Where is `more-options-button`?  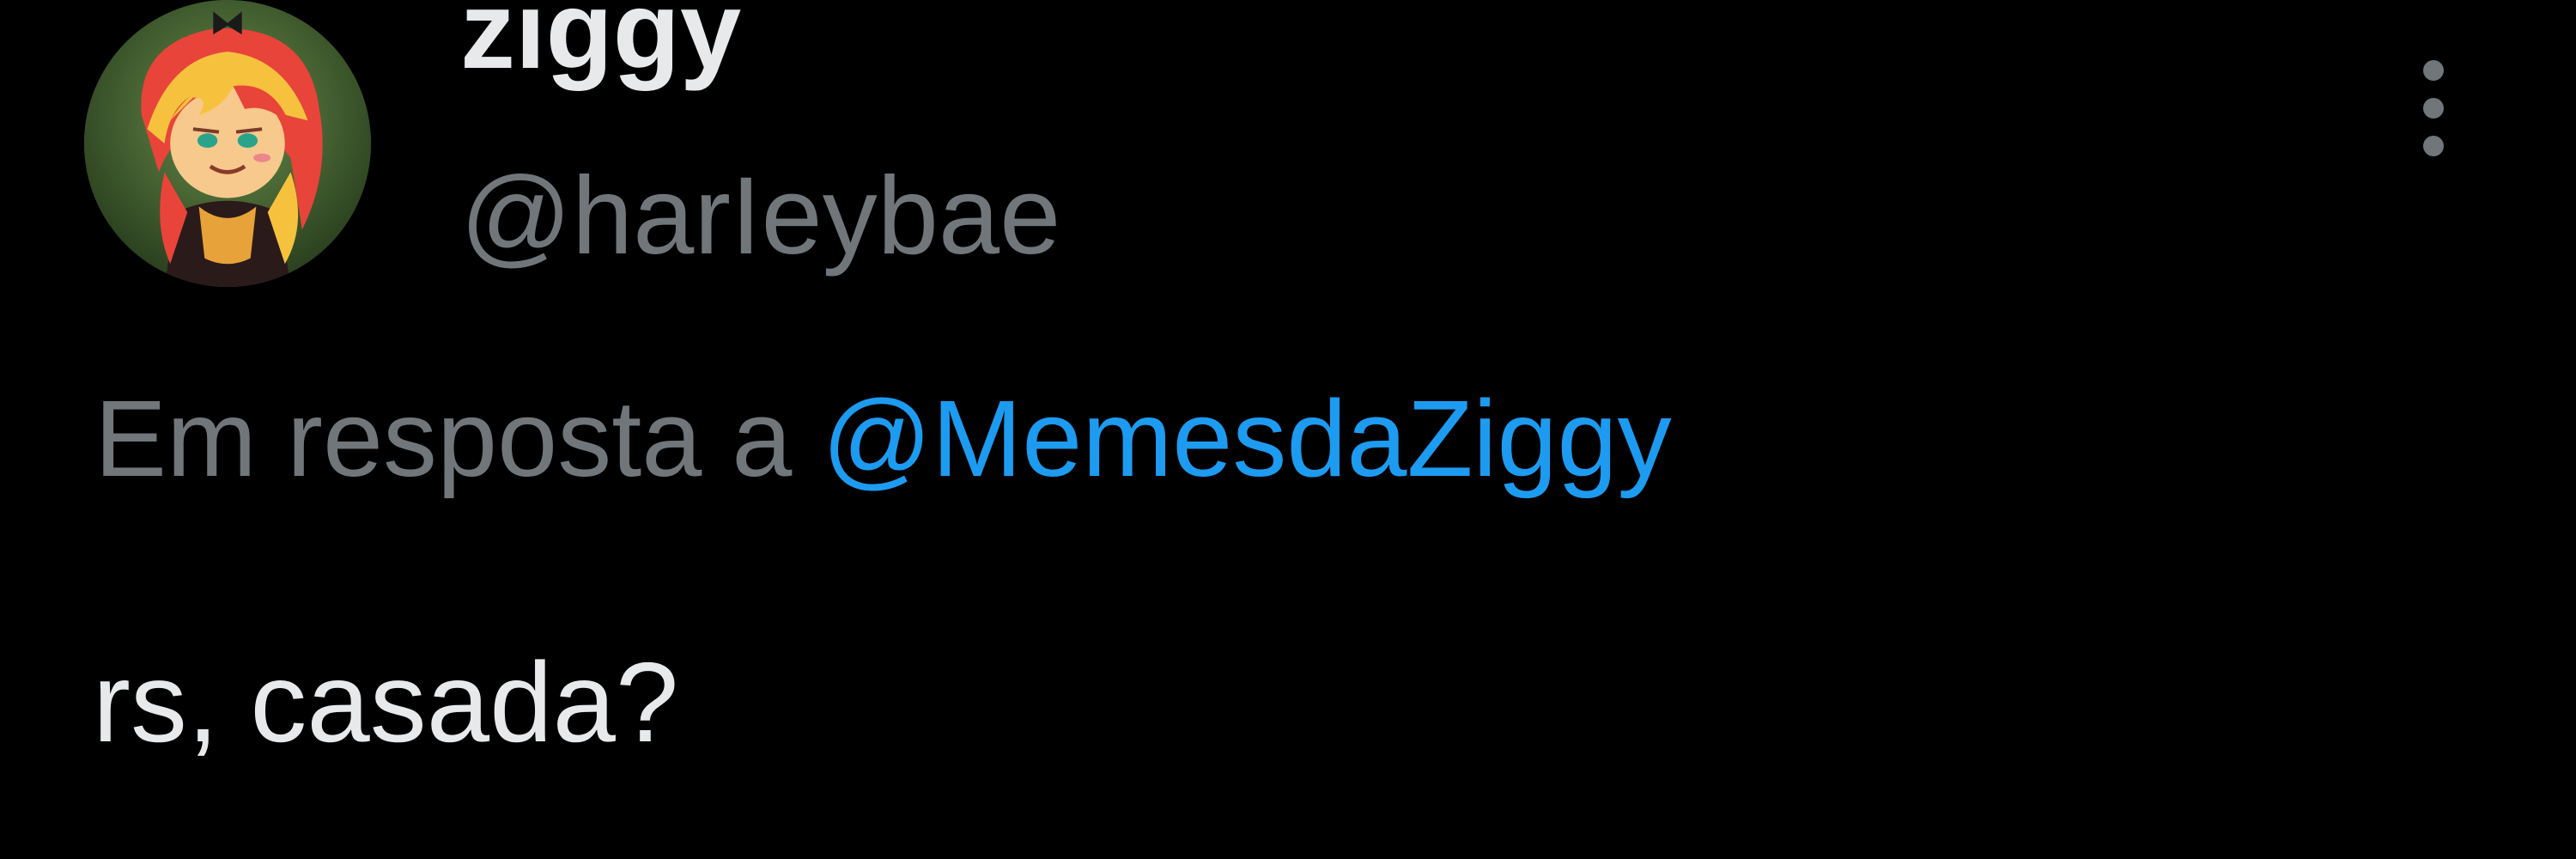
more-options-button is located at coordinates (2434, 112).